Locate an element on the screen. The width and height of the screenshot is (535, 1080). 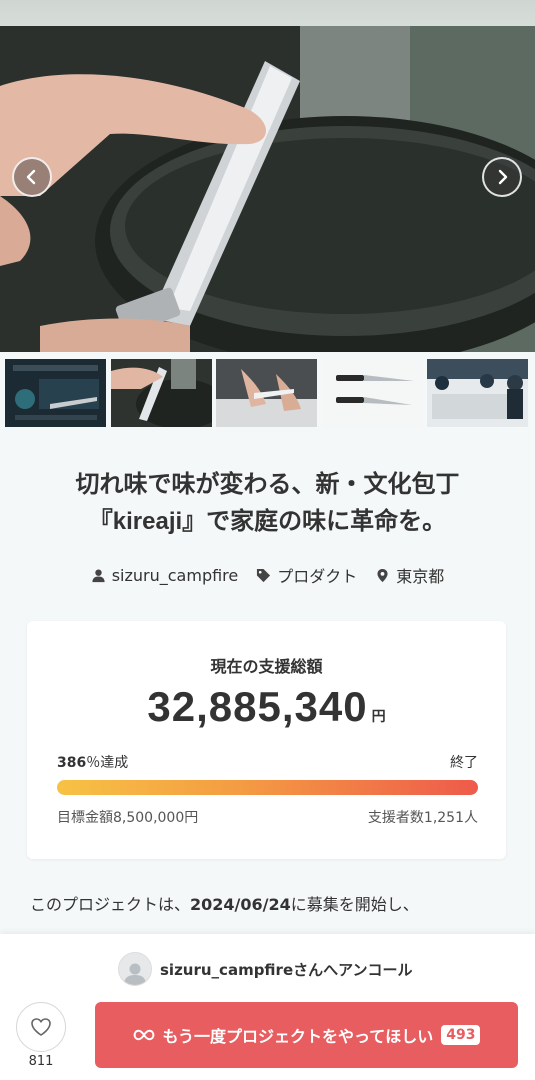
progress-bar is located at coordinates (267, 787).